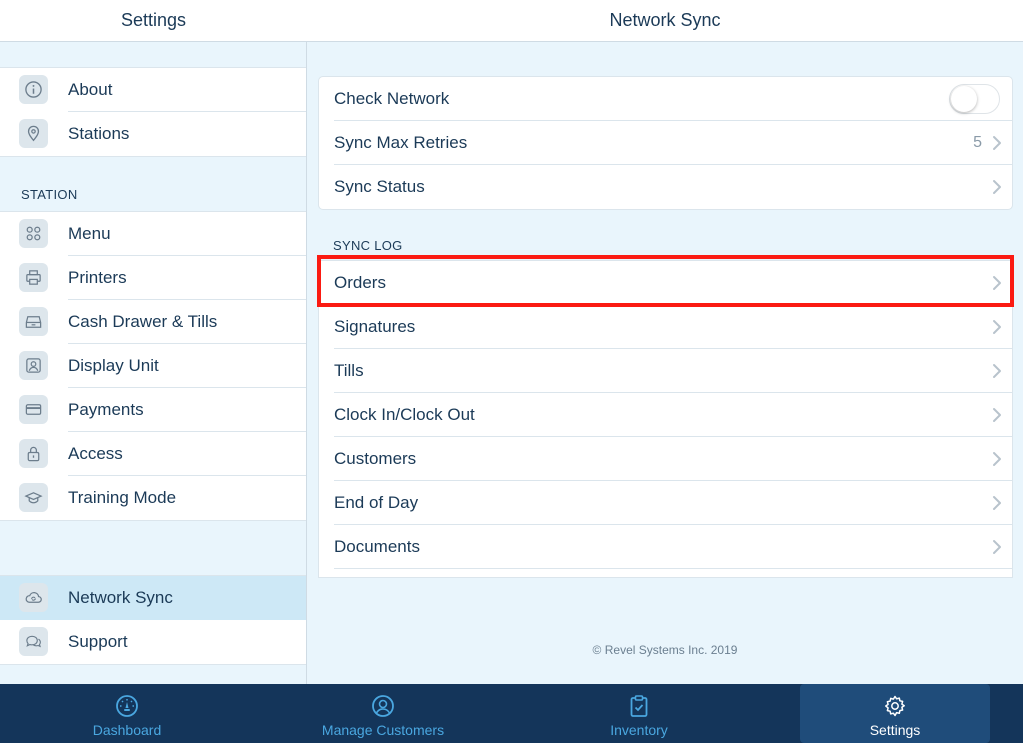  What do you see at coordinates (639, 706) in the screenshot?
I see `clipboard-check-icon` at bounding box center [639, 706].